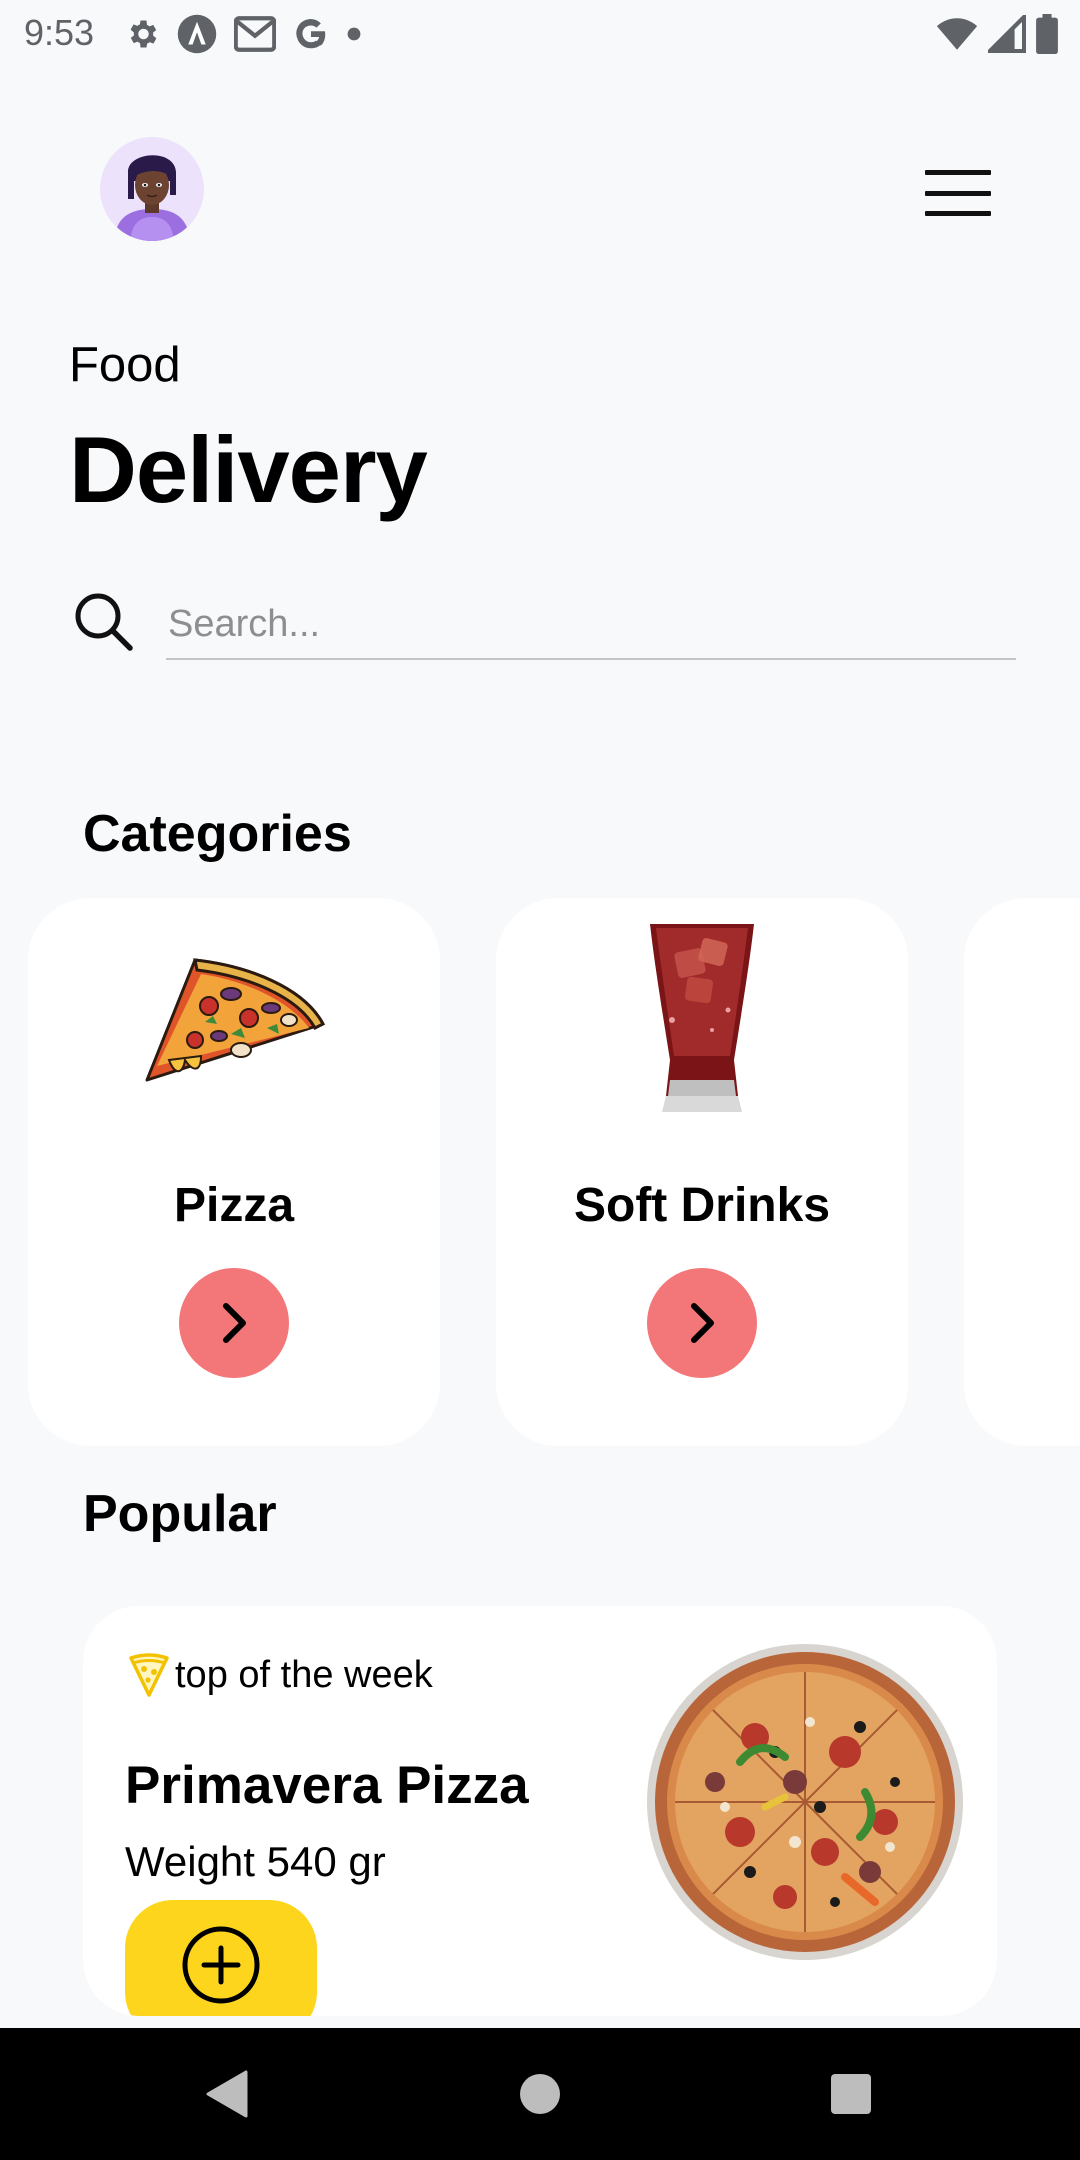 This screenshot has height=2160, width=1080. What do you see at coordinates (59, 32) in the screenshot?
I see `status-time: 9:53` at bounding box center [59, 32].